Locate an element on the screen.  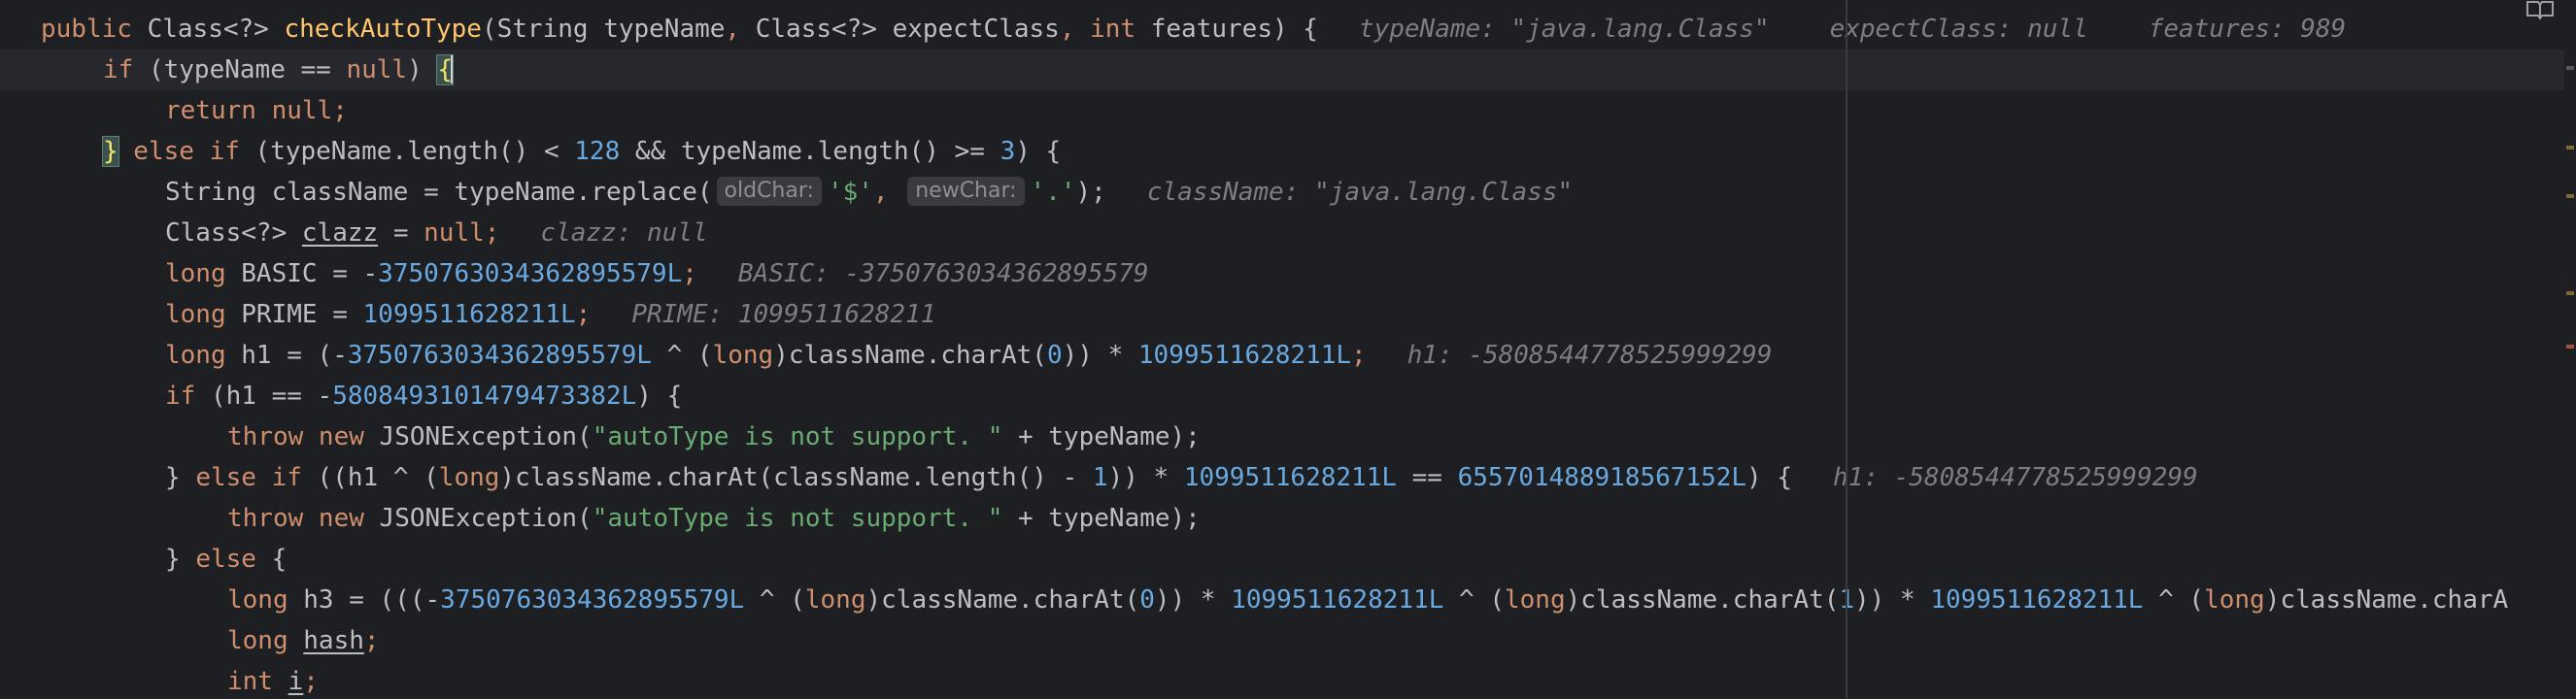
code-line-3: return null; is located at coordinates (1370, 110).